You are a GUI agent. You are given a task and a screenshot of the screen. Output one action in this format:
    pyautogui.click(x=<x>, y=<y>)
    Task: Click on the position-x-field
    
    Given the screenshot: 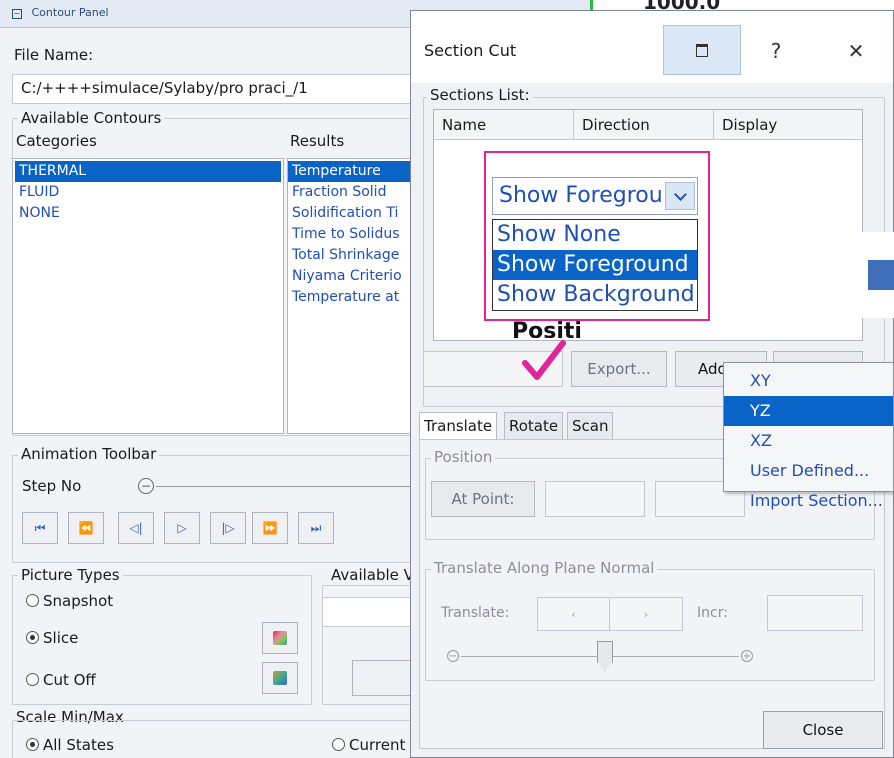 What is the action you would take?
    pyautogui.click(x=595, y=499)
    